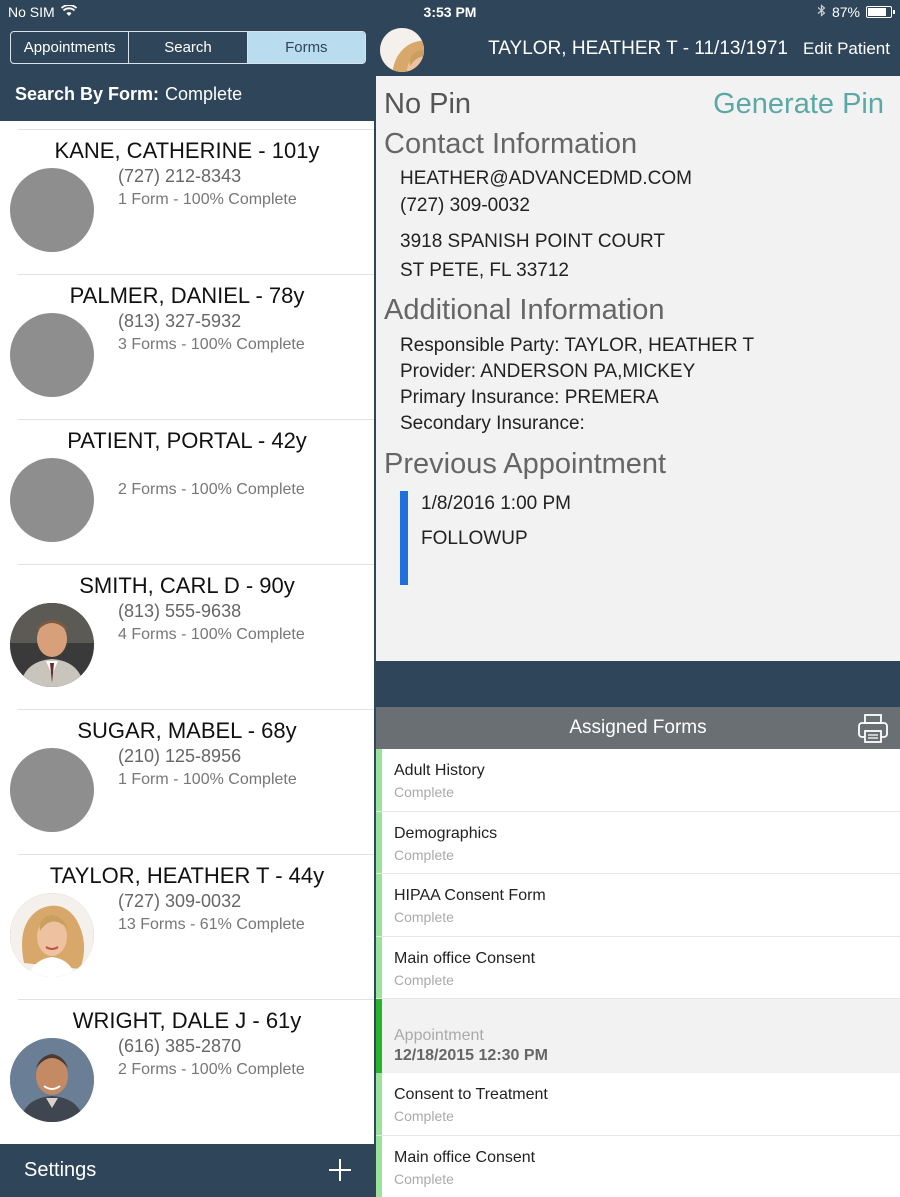 This screenshot has height=1197, width=900. What do you see at coordinates (798, 104) in the screenshot?
I see `generate-pin-button: Generate Pin` at bounding box center [798, 104].